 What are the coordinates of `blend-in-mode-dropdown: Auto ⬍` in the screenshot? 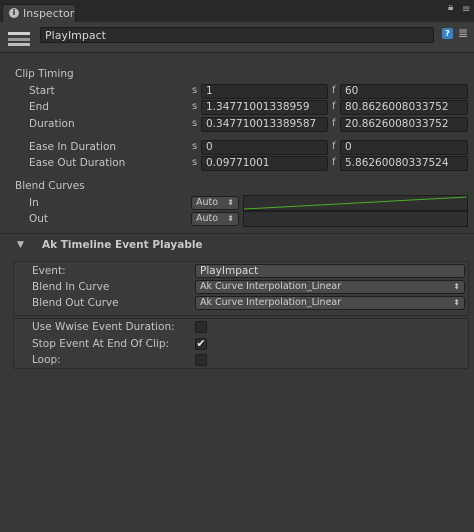 It's located at (215, 203).